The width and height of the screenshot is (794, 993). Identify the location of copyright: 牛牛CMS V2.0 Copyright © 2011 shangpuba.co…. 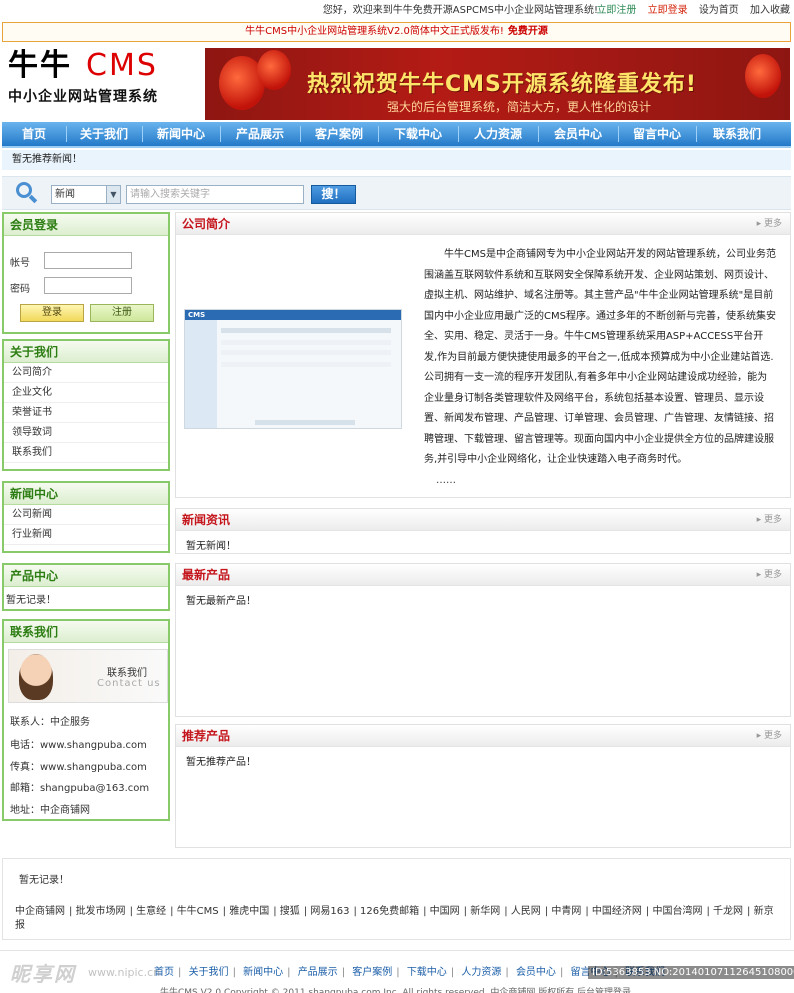
(396, 990).